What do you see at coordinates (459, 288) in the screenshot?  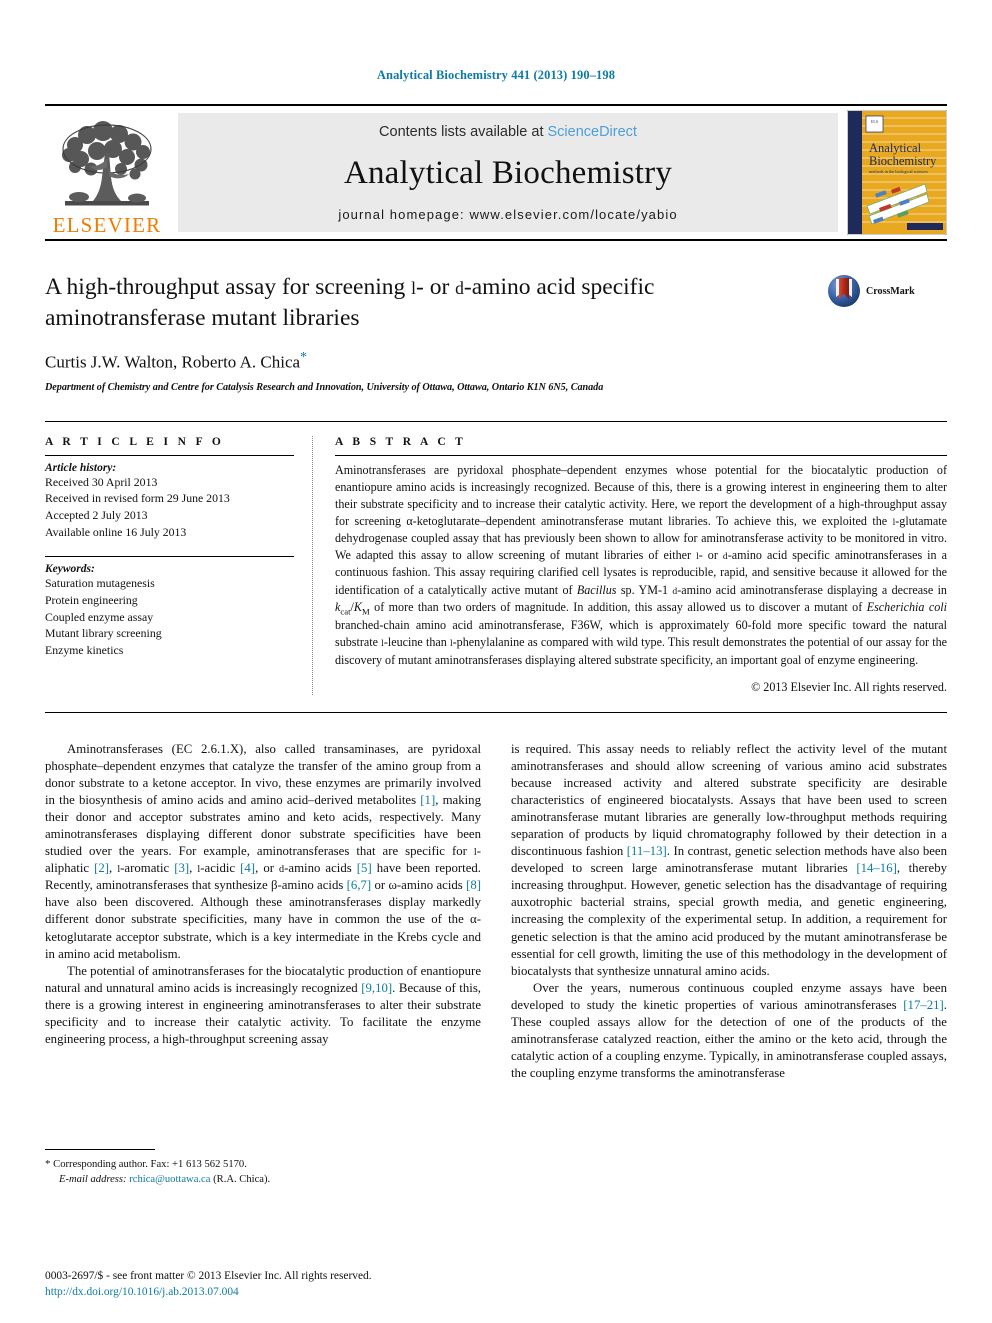 I see `title-stereo-d: d` at bounding box center [459, 288].